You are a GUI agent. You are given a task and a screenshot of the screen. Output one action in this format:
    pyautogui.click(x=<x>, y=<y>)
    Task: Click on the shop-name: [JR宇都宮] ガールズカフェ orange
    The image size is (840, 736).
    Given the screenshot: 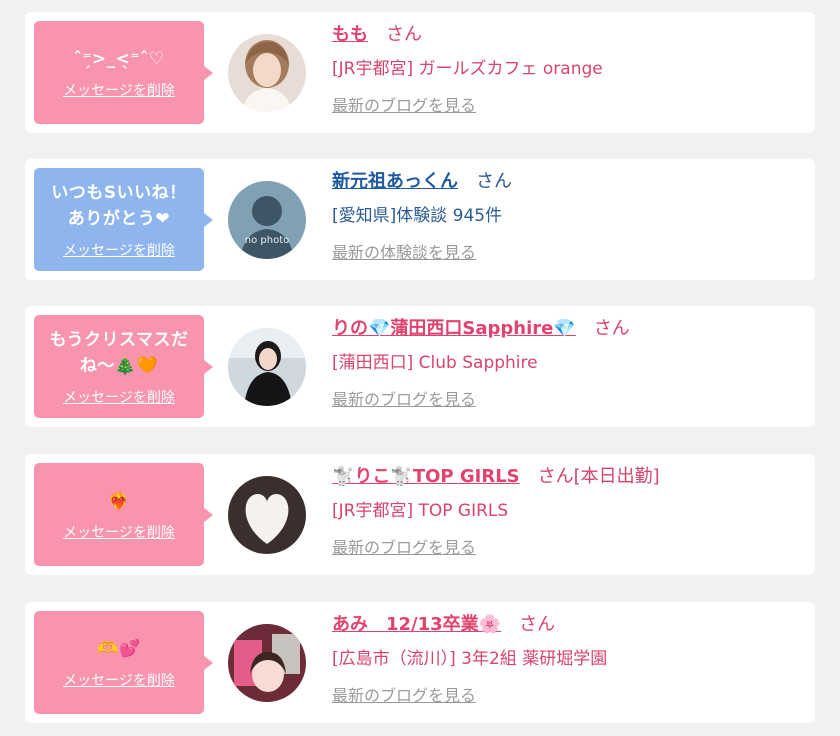 What is the action you would take?
    pyautogui.click(x=467, y=69)
    